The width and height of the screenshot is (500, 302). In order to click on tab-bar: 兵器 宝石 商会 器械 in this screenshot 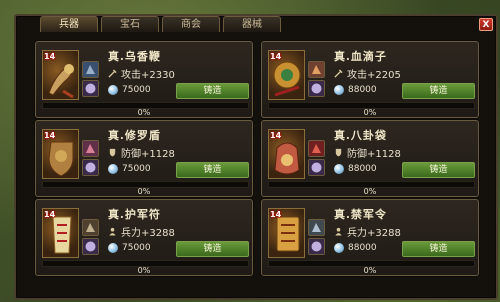, I will do `click(160, 24)`.